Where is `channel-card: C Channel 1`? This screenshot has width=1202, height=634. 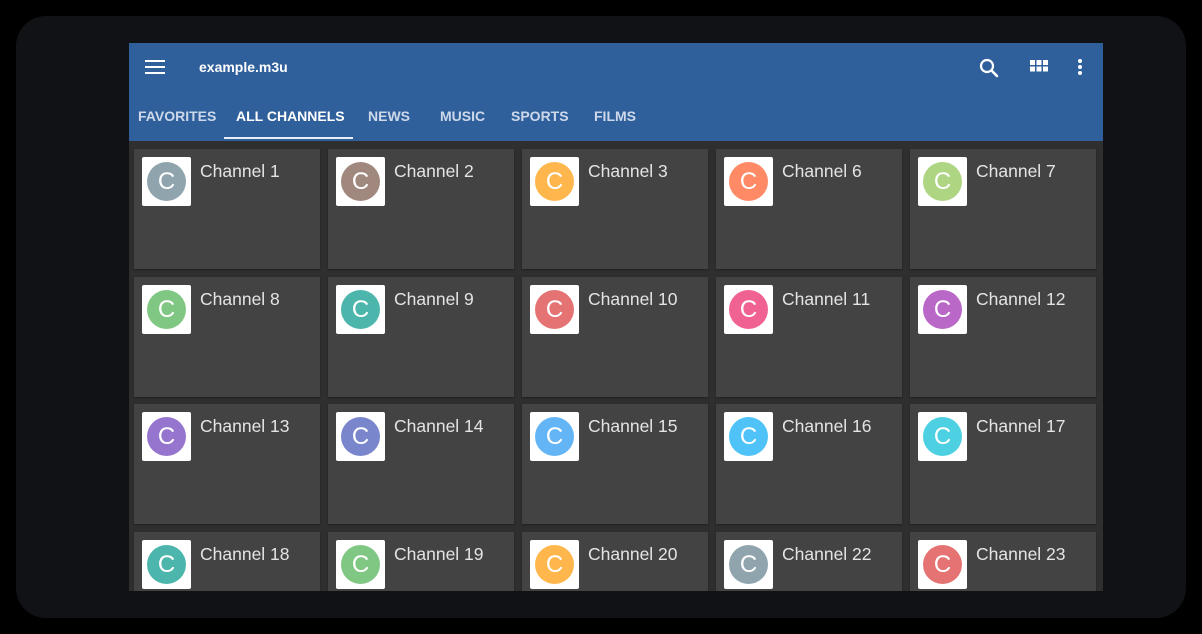
channel-card: C Channel 1 is located at coordinates (227, 209).